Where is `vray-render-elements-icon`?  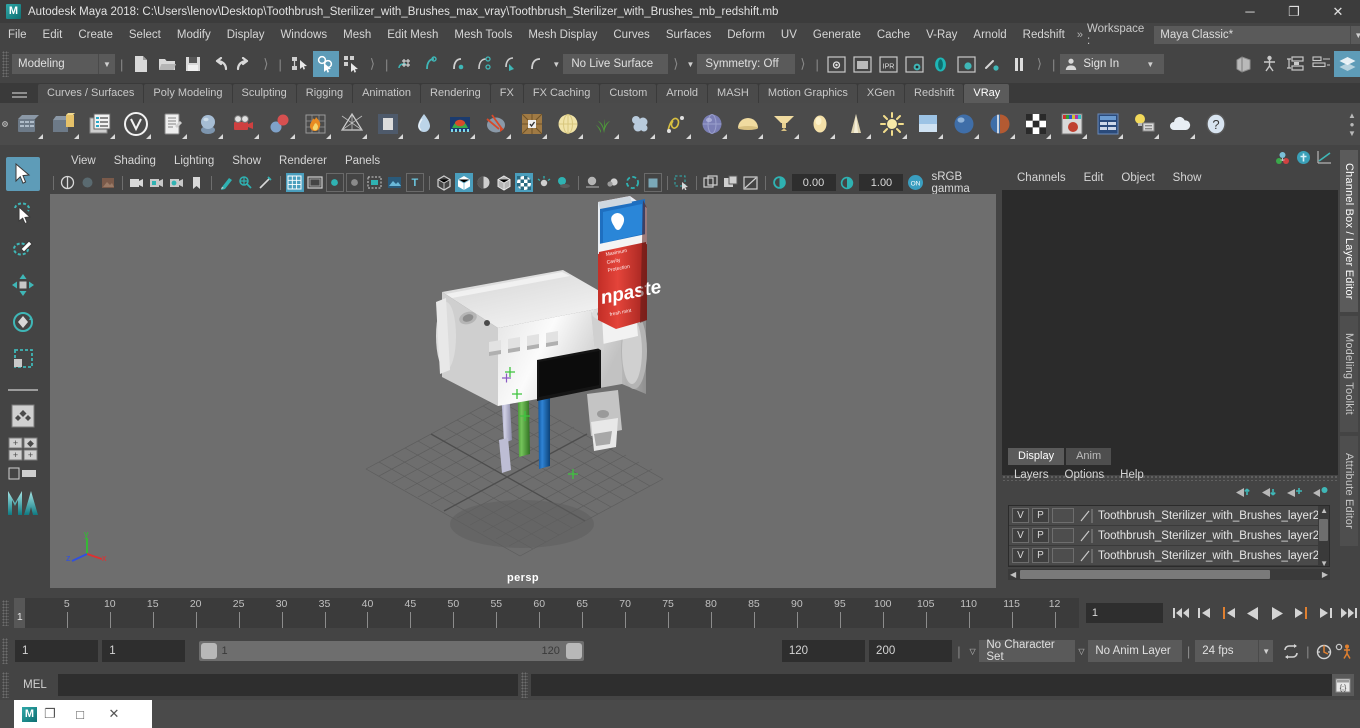 vray-render-elements-icon is located at coordinates (1108, 124).